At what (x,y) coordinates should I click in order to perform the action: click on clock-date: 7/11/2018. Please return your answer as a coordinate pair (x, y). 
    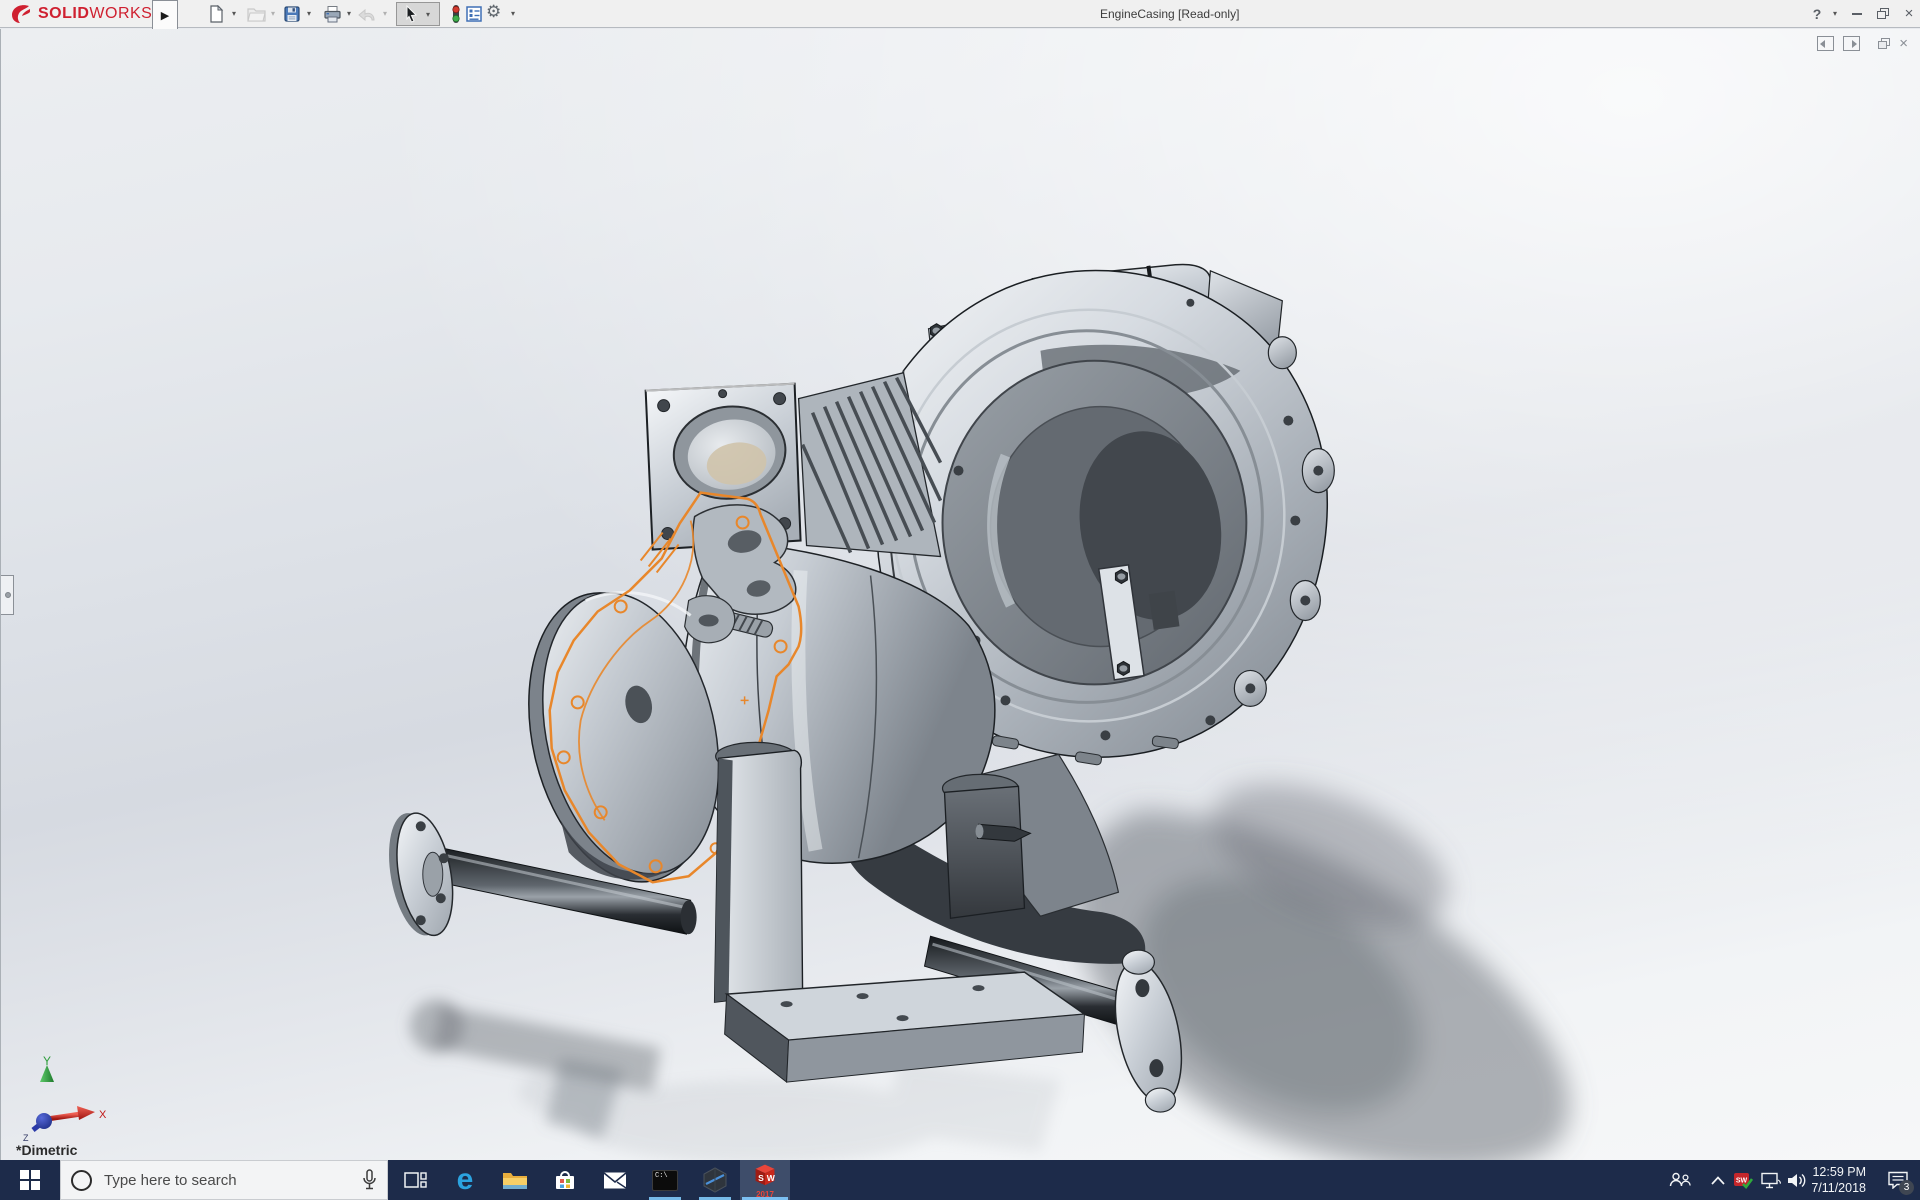
    Looking at the image, I should click on (1838, 1188).